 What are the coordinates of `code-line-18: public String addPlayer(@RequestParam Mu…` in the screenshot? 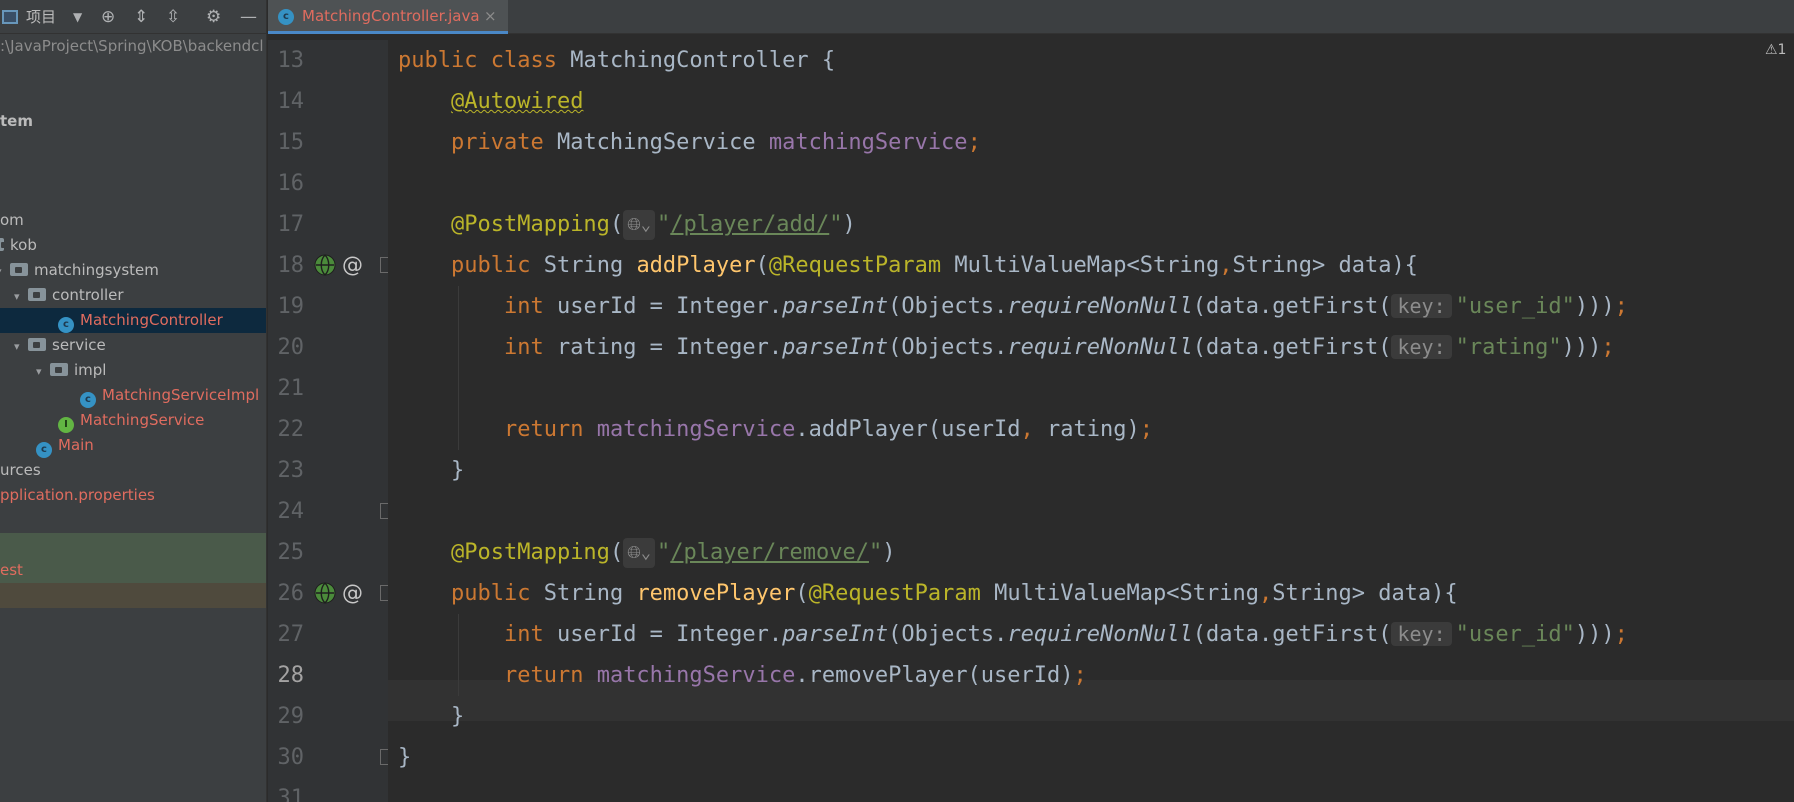 It's located at (934, 265).